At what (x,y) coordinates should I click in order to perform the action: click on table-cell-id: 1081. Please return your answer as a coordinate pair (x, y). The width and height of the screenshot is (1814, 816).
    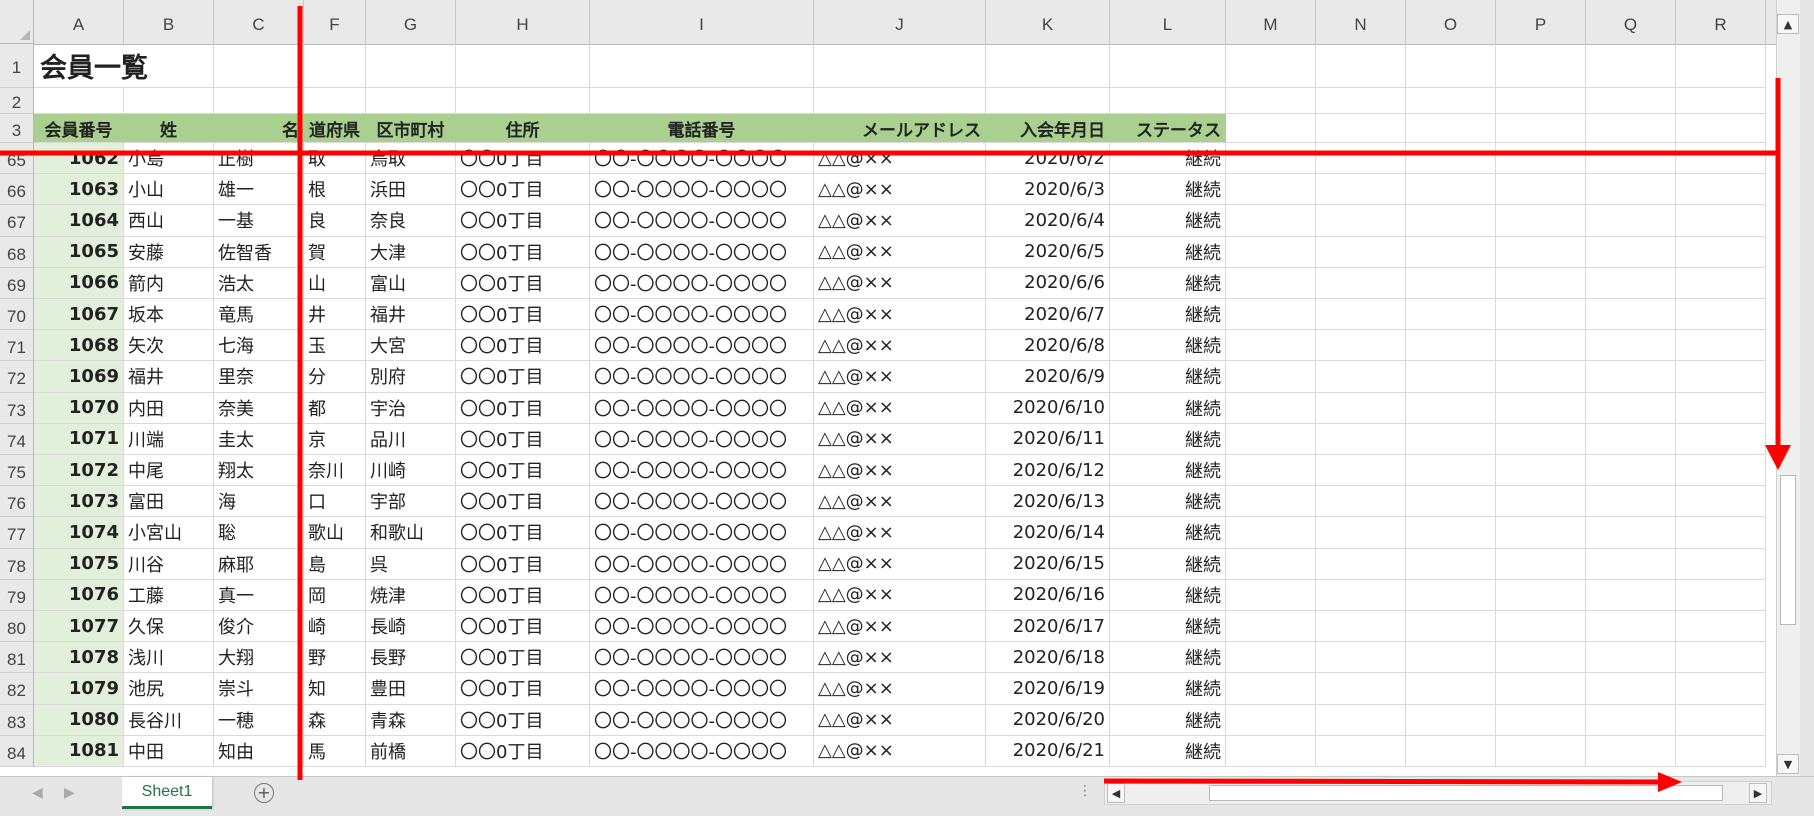
    Looking at the image, I should click on (79, 751).